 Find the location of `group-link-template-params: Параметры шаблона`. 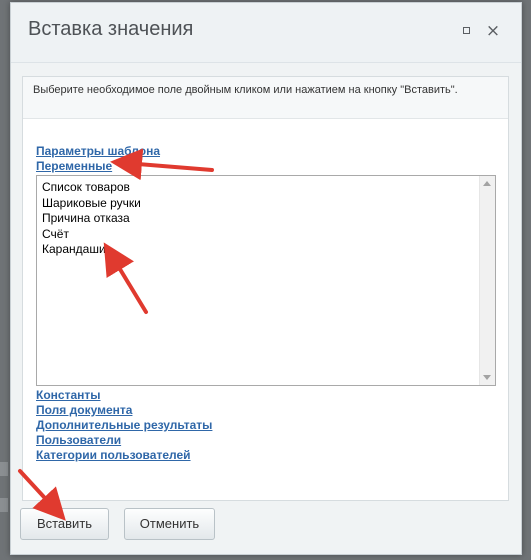

group-link-template-params: Параметры шаблона is located at coordinates (98, 151).